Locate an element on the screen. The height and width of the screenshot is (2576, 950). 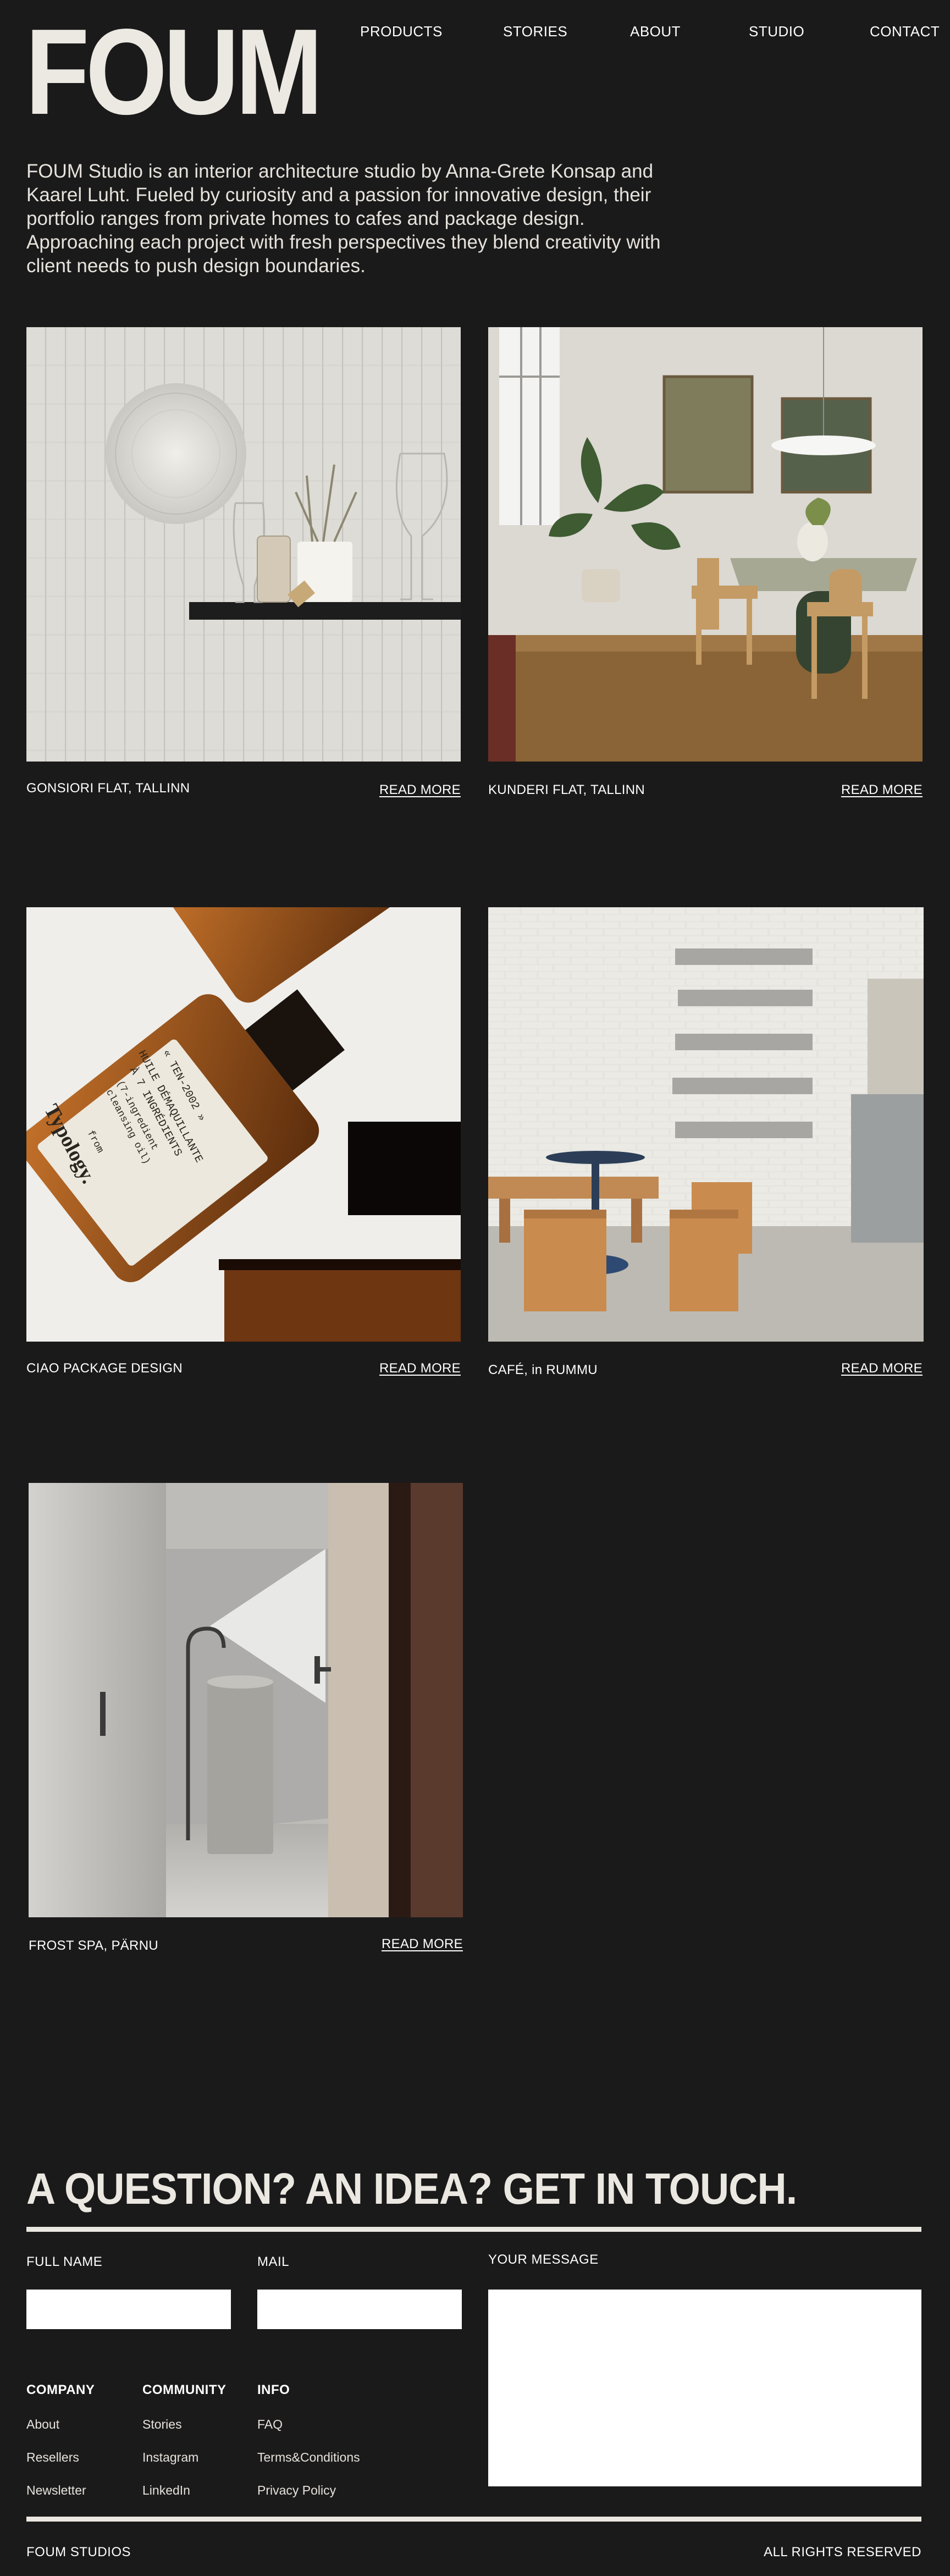
project-image-gonsiori is located at coordinates (243, 544).